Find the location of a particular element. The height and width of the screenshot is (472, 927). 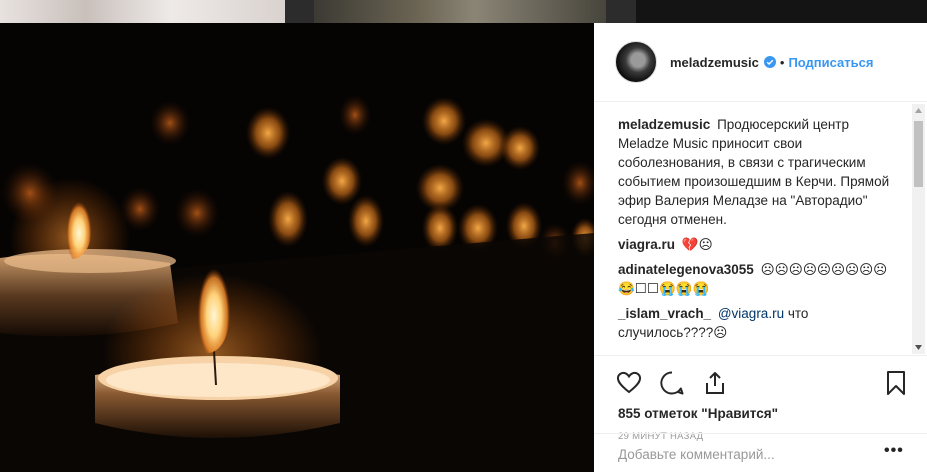

header-username: meladzemusic is located at coordinates (714, 62).